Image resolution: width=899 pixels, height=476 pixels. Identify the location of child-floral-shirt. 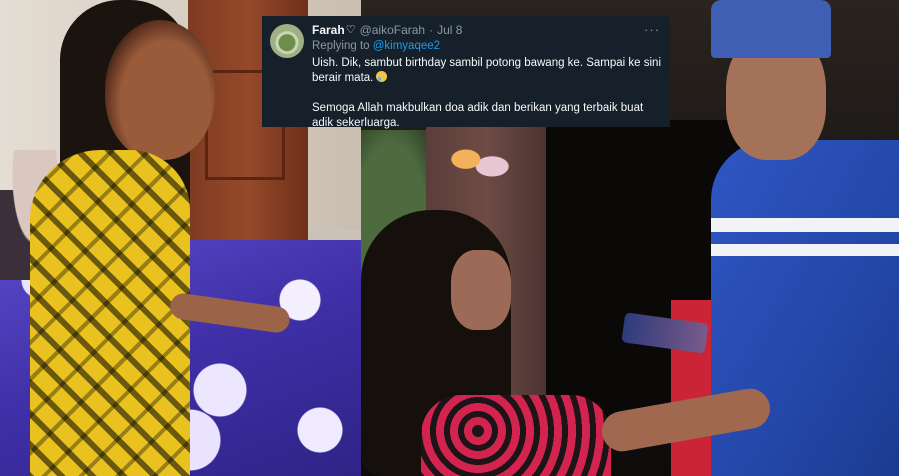
(516, 435).